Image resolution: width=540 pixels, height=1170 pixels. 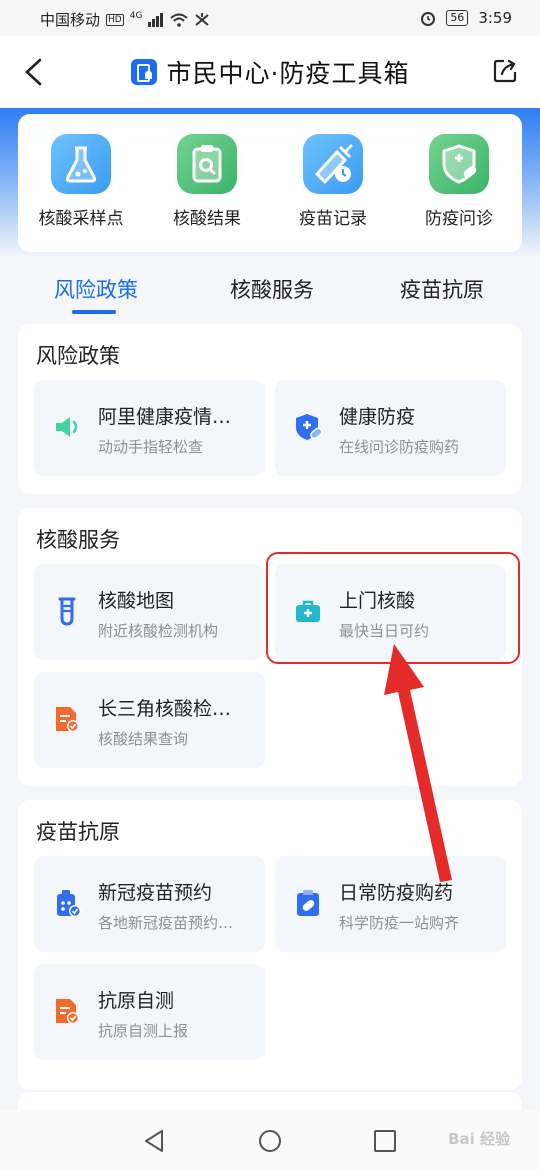 What do you see at coordinates (309, 427) in the screenshot?
I see `shield-pill-icon` at bounding box center [309, 427].